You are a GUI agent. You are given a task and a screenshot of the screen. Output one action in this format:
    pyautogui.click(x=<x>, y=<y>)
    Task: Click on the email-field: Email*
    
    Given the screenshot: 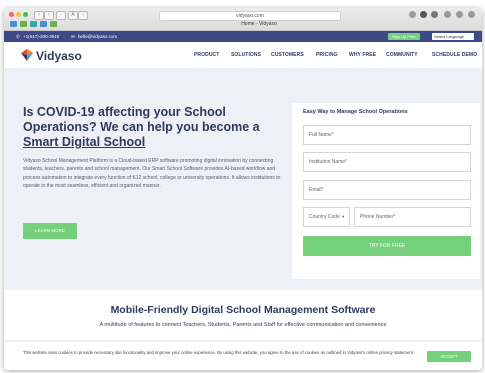 What is the action you would take?
    pyautogui.click(x=387, y=190)
    